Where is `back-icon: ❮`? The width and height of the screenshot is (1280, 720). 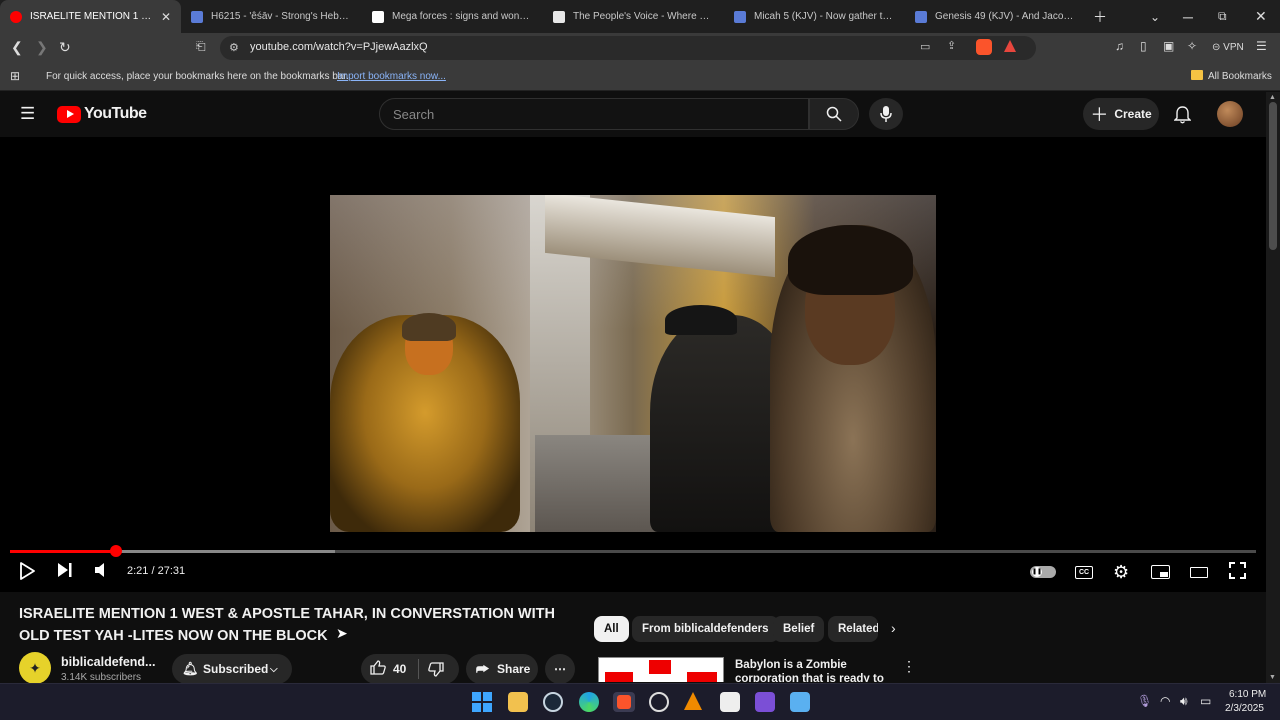 back-icon: ❮ is located at coordinates (17, 47).